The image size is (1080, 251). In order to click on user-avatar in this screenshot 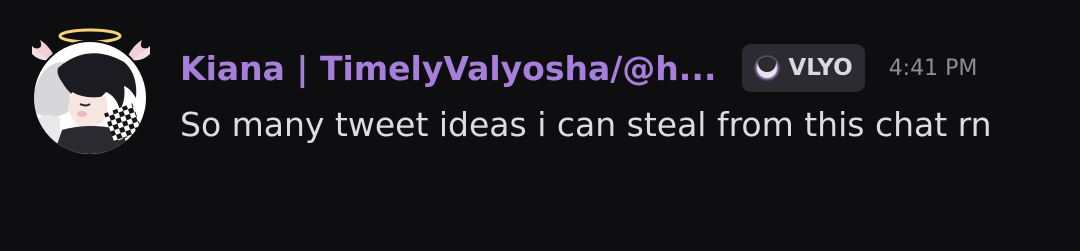, I will do `click(90, 90)`.